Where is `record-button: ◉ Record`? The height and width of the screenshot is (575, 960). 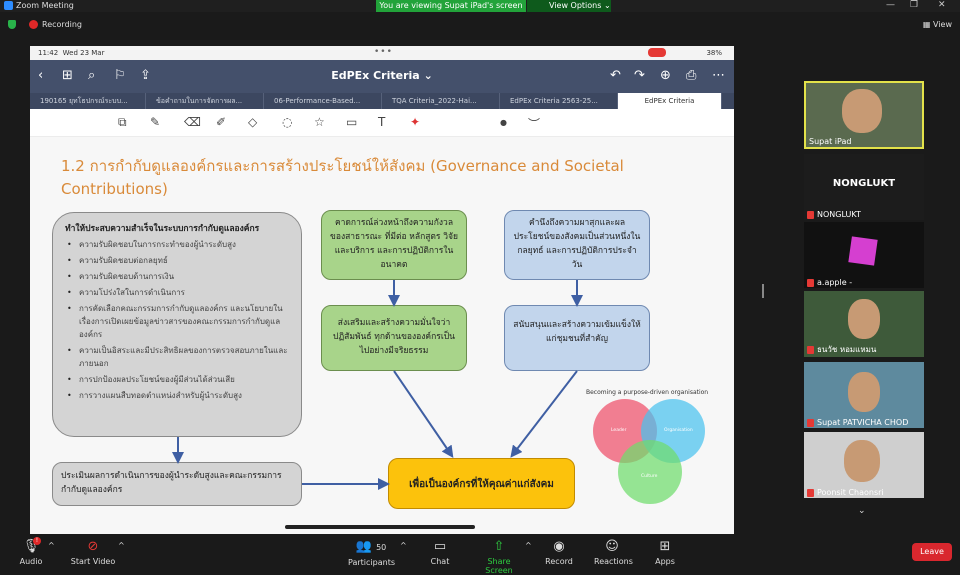
record-button: ◉ Record is located at coordinates (559, 552).